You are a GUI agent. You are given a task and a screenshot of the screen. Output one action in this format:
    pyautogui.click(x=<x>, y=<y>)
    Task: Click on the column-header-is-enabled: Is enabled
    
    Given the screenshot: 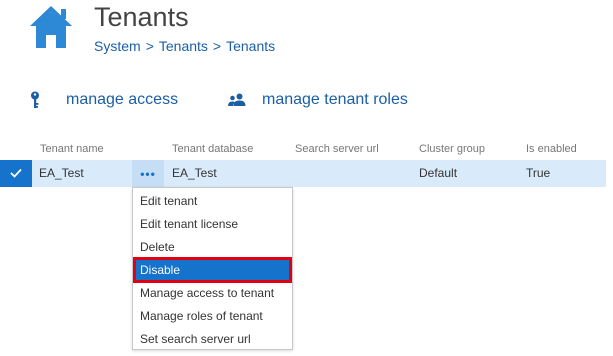 What is the action you would take?
    pyautogui.click(x=551, y=149)
    